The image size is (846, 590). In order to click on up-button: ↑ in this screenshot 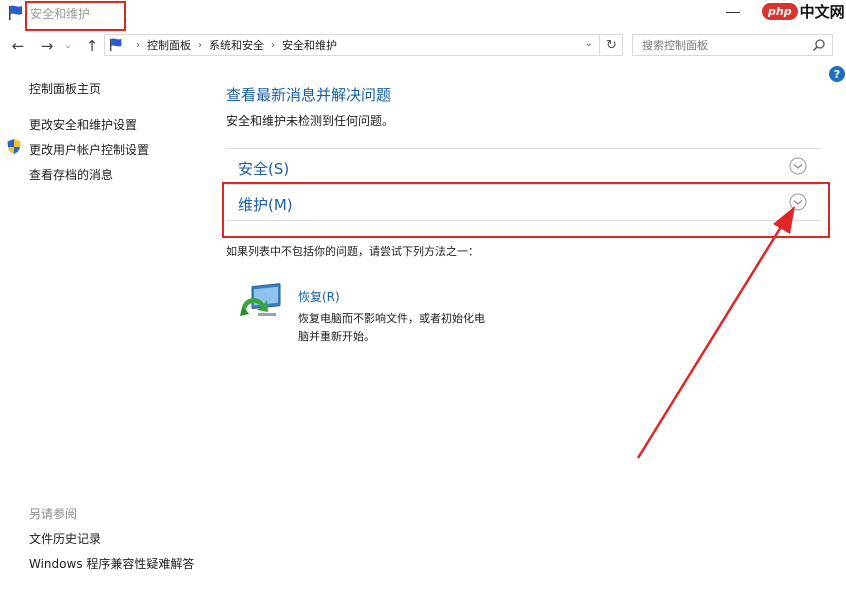, I will do `click(92, 46)`.